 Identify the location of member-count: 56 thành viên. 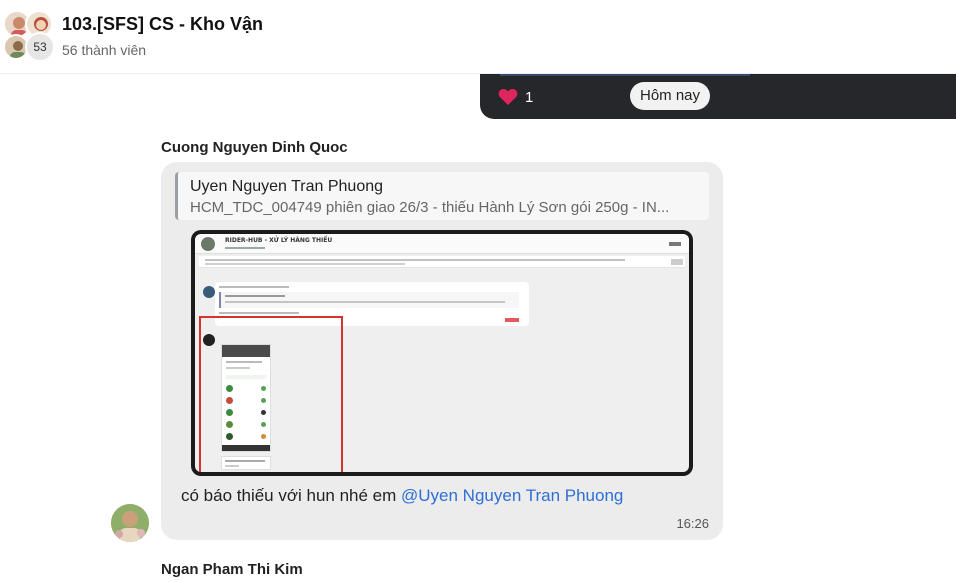
(104, 50).